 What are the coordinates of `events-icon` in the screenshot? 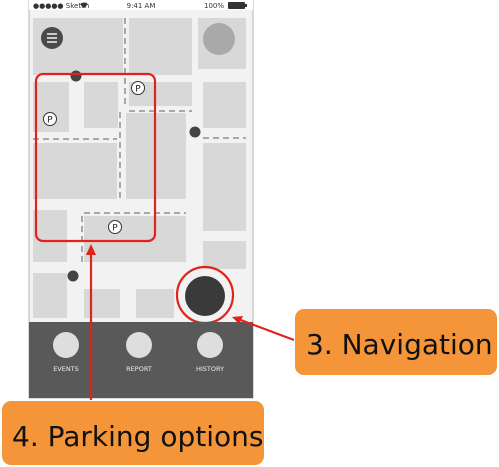 It's located at (66, 345).